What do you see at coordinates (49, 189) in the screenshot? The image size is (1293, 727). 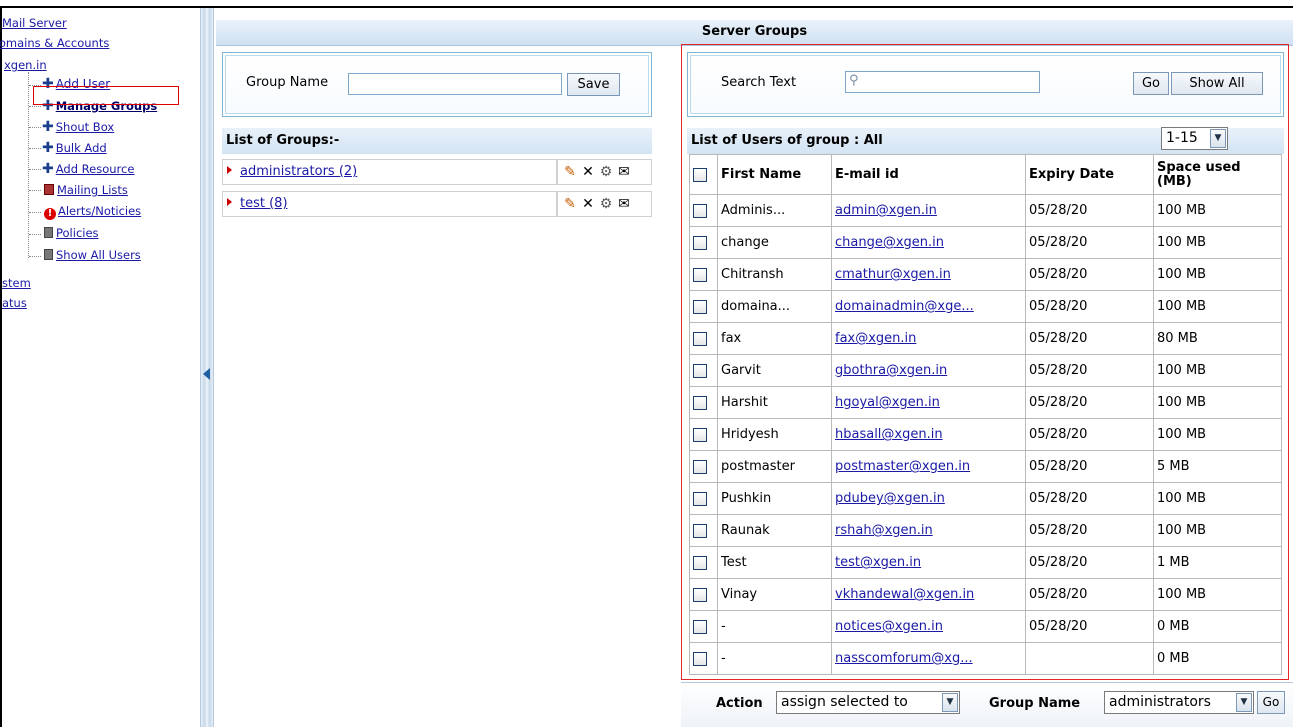 I see `book-icon` at bounding box center [49, 189].